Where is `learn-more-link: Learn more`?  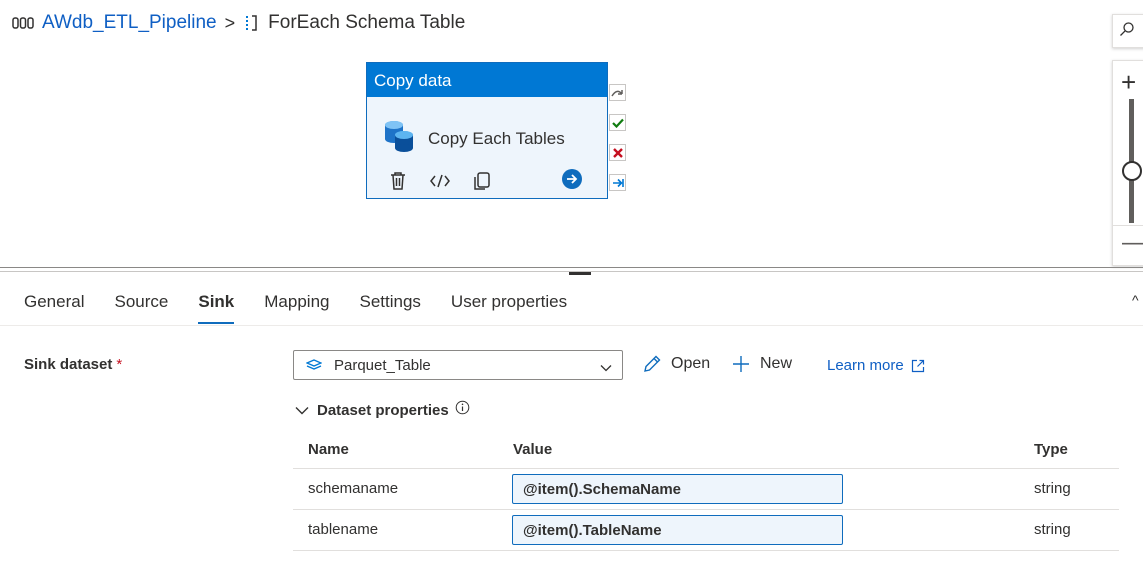 learn-more-link: Learn more is located at coordinates (876, 365).